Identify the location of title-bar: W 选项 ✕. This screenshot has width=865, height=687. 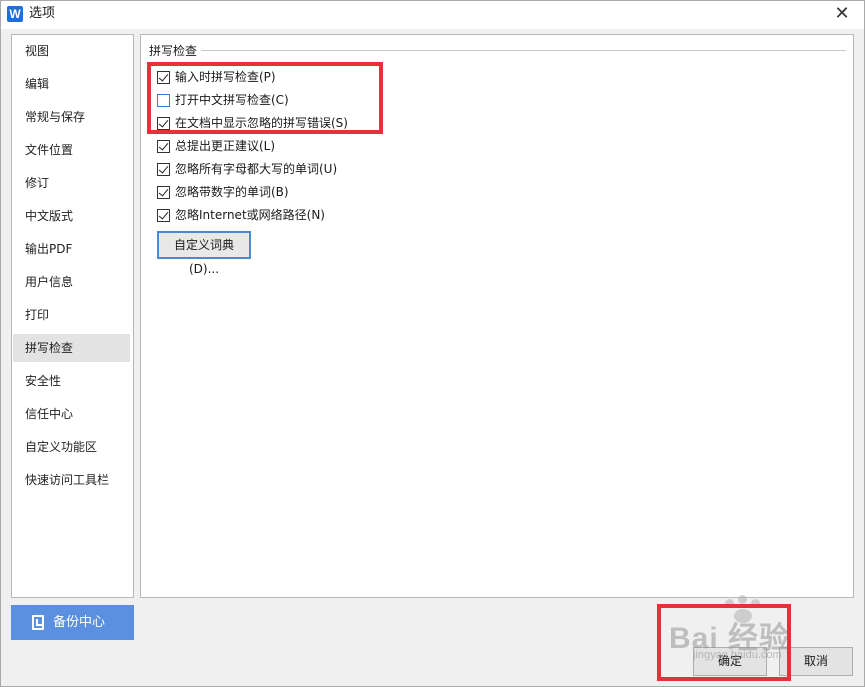
(432, 15).